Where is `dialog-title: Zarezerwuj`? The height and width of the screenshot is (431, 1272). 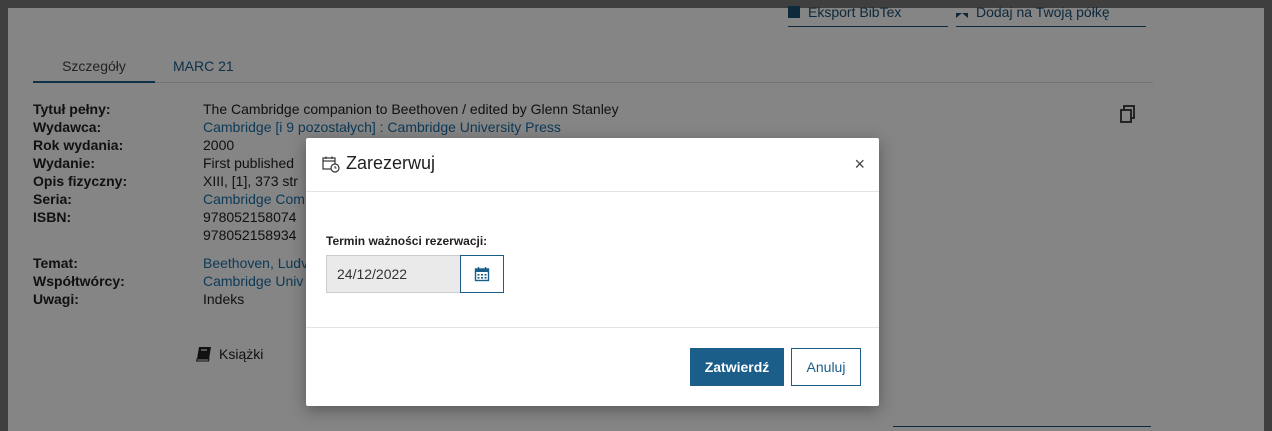 dialog-title: Zarezerwuj is located at coordinates (378, 163).